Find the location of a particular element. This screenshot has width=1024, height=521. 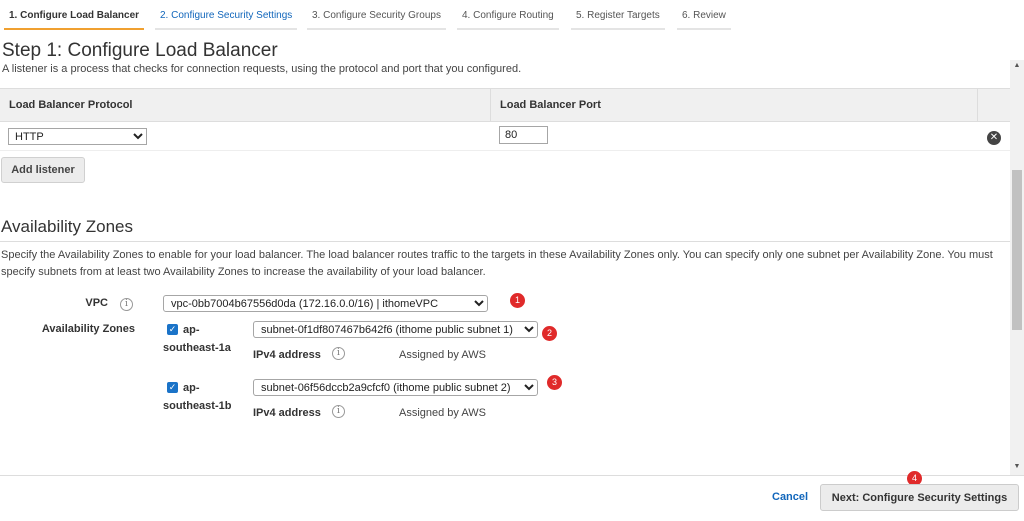

annotation-badge-3: 3 is located at coordinates (554, 382).